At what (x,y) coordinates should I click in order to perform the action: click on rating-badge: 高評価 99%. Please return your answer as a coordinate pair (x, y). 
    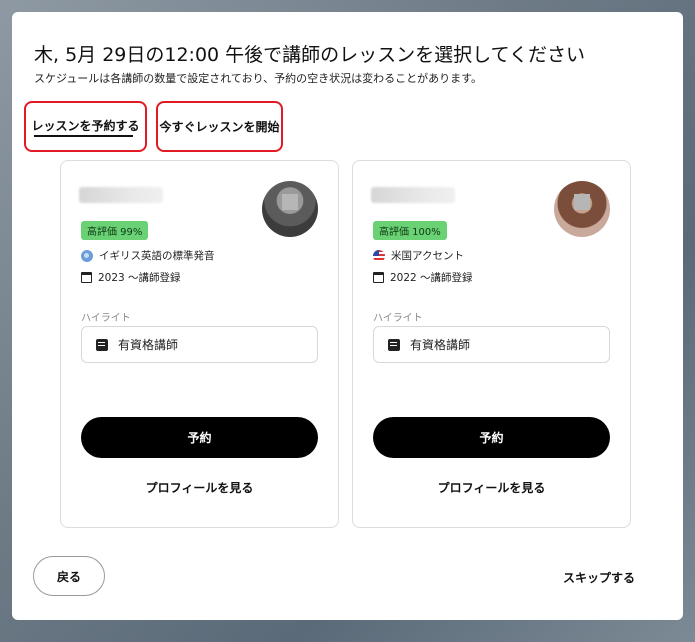
    Looking at the image, I should click on (115, 230).